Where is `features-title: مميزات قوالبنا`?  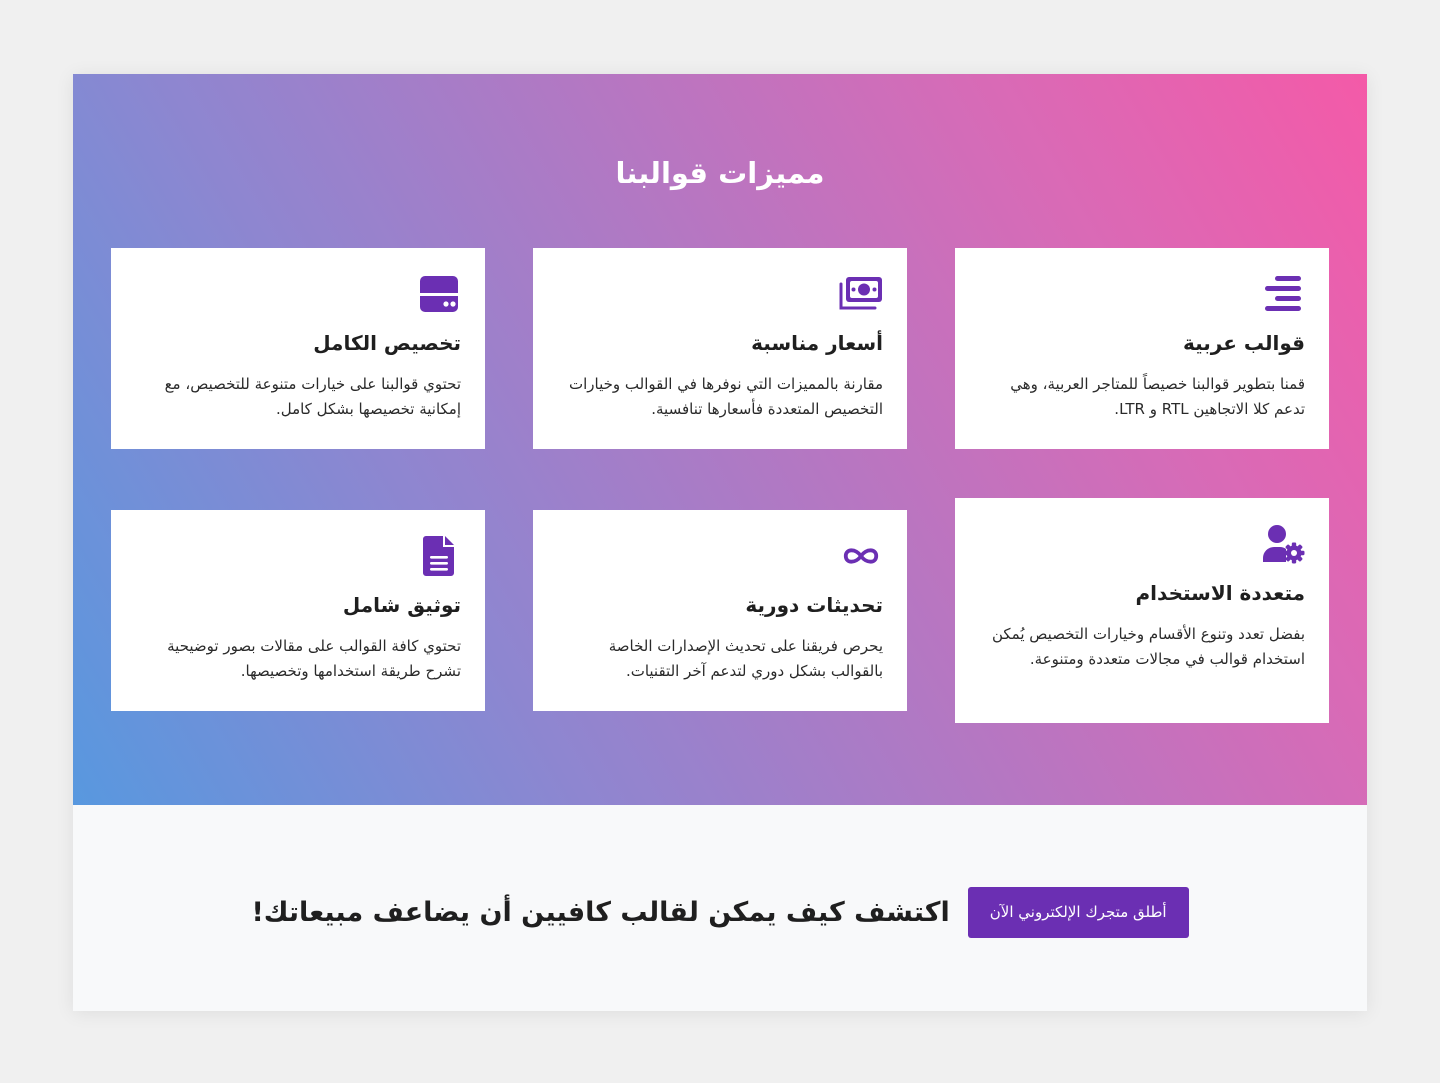
features-title: مميزات قوالبنا is located at coordinates (720, 173).